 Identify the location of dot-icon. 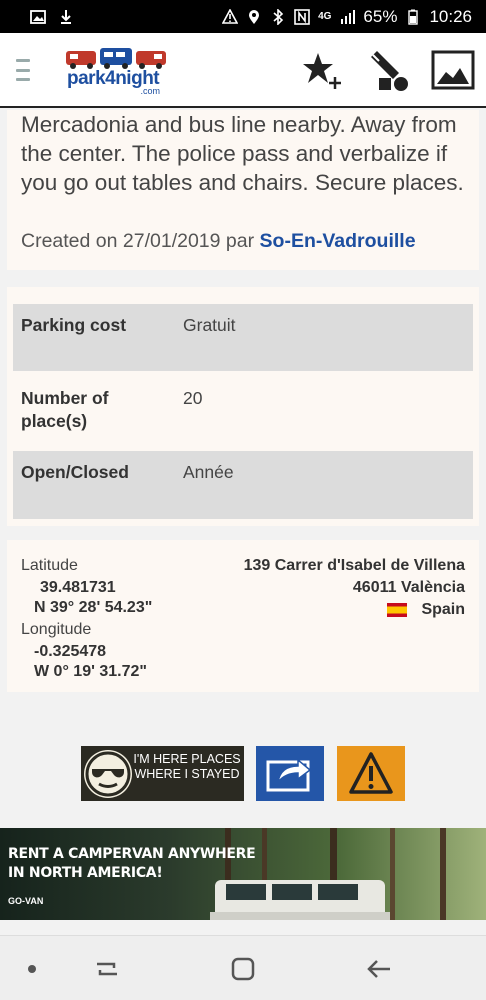
(32, 969).